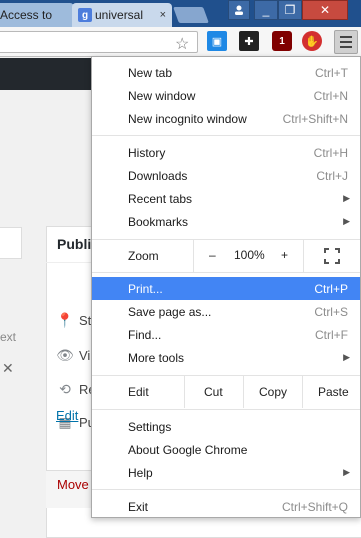  What do you see at coordinates (315, 118) in the screenshot?
I see `menu-item-shortcut: Ctrl+Shift+N` at bounding box center [315, 118].